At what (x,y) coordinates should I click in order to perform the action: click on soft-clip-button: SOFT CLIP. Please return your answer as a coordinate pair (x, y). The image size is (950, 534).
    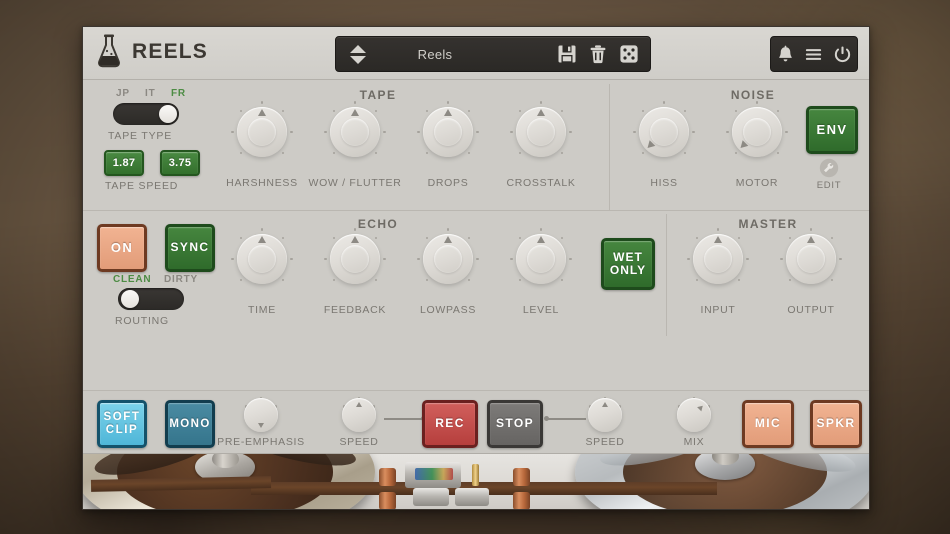
    Looking at the image, I should click on (122, 424).